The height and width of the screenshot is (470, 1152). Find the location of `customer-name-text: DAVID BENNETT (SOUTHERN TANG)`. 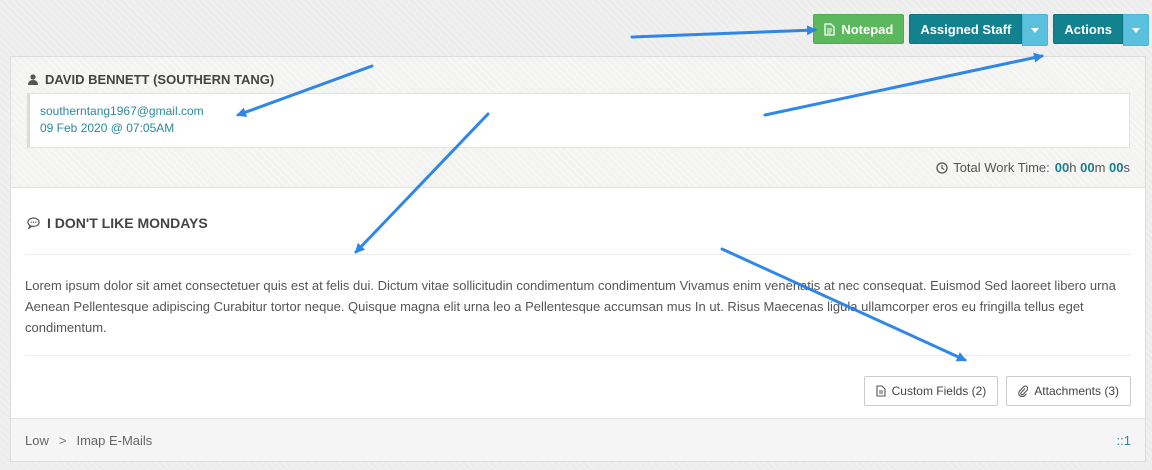

customer-name-text: DAVID BENNETT (SOUTHERN TANG) is located at coordinates (160, 79).